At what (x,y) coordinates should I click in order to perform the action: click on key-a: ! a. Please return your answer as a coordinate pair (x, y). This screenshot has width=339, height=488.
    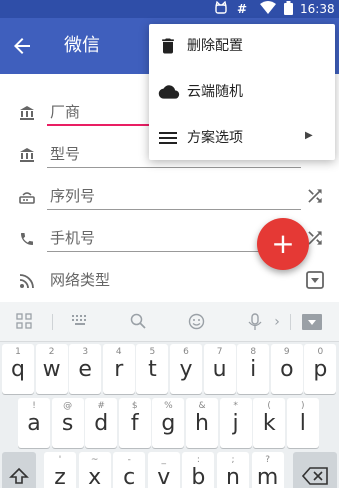
    Looking at the image, I should click on (34, 423).